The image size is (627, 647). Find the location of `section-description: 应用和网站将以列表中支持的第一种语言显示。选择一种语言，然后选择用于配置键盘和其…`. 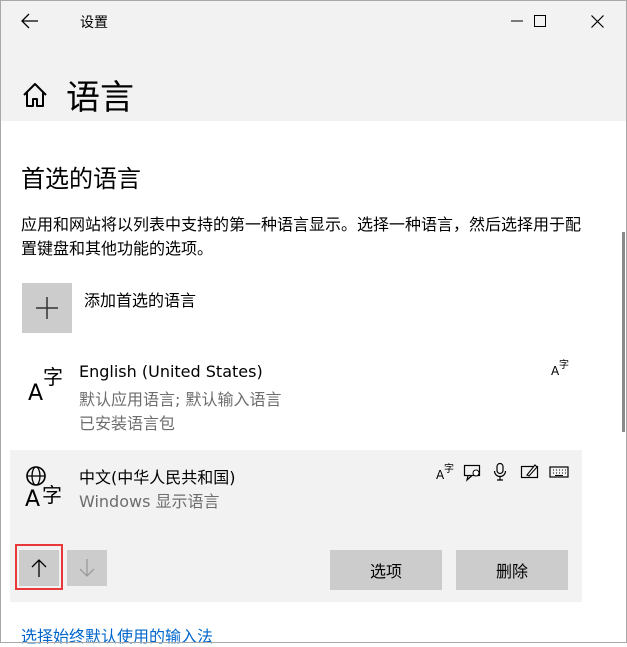

section-description: 应用和网站将以列表中支持的第一种语言显示。选择一种语言，然后选择用于配置键盘和其… is located at coordinates (301, 236).